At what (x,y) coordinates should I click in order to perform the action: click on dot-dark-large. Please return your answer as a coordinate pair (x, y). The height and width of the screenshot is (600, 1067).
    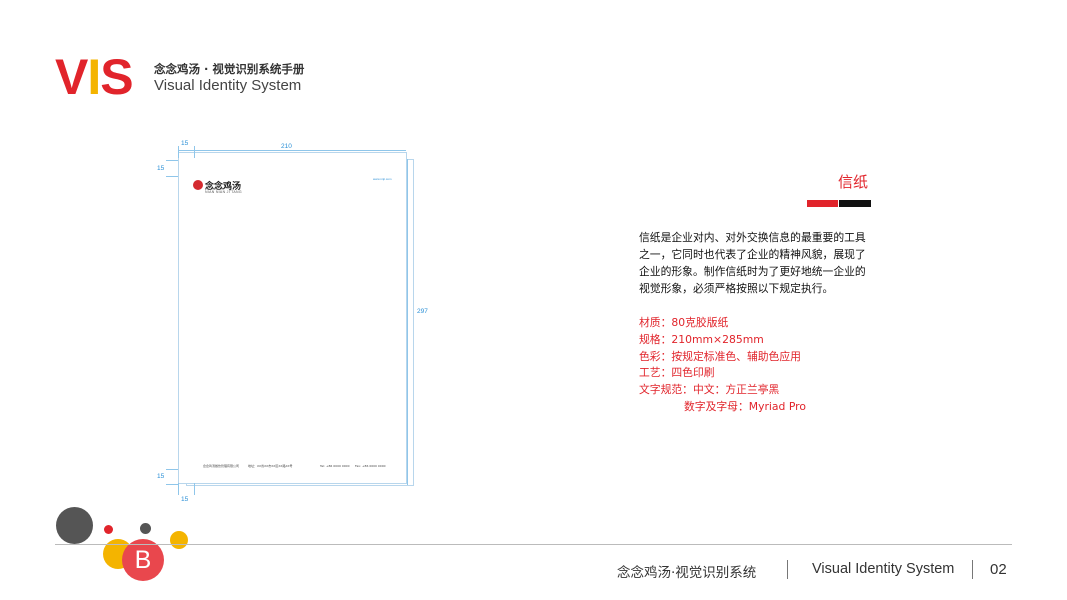
    Looking at the image, I should click on (74, 525).